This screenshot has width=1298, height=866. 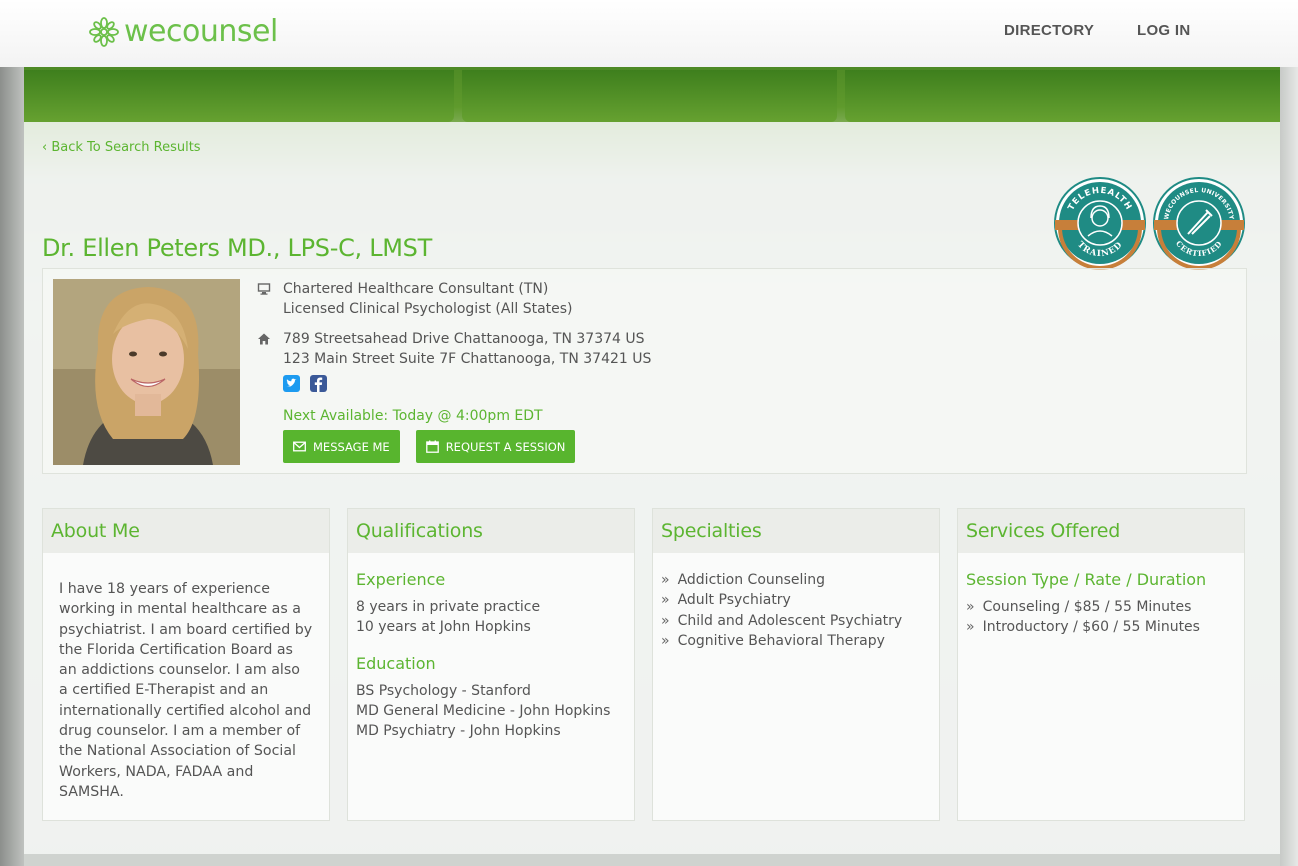 I want to click on hero-edge-left, so click(x=12, y=466).